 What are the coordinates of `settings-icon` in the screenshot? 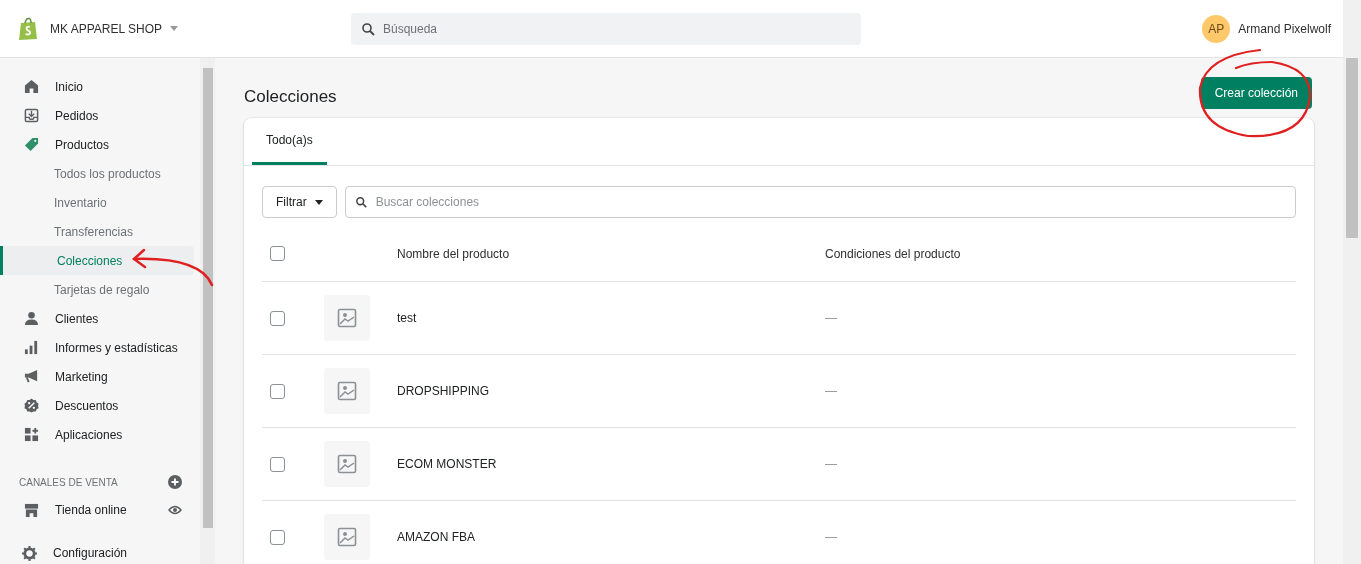 It's located at (29, 553).